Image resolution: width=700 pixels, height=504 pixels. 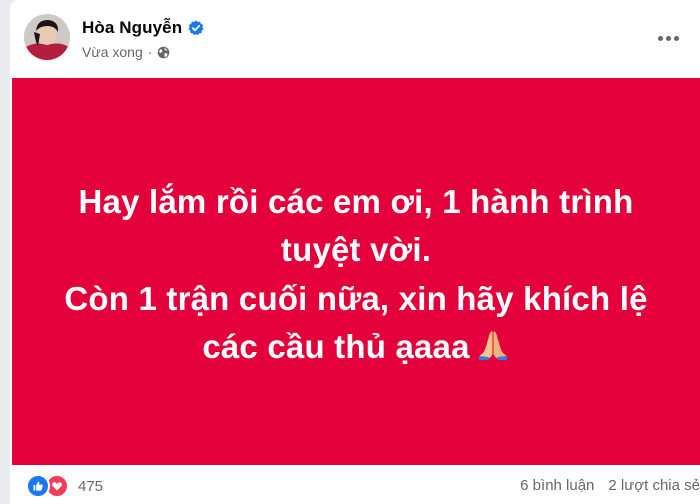 I want to click on more-options-button, so click(x=668, y=38).